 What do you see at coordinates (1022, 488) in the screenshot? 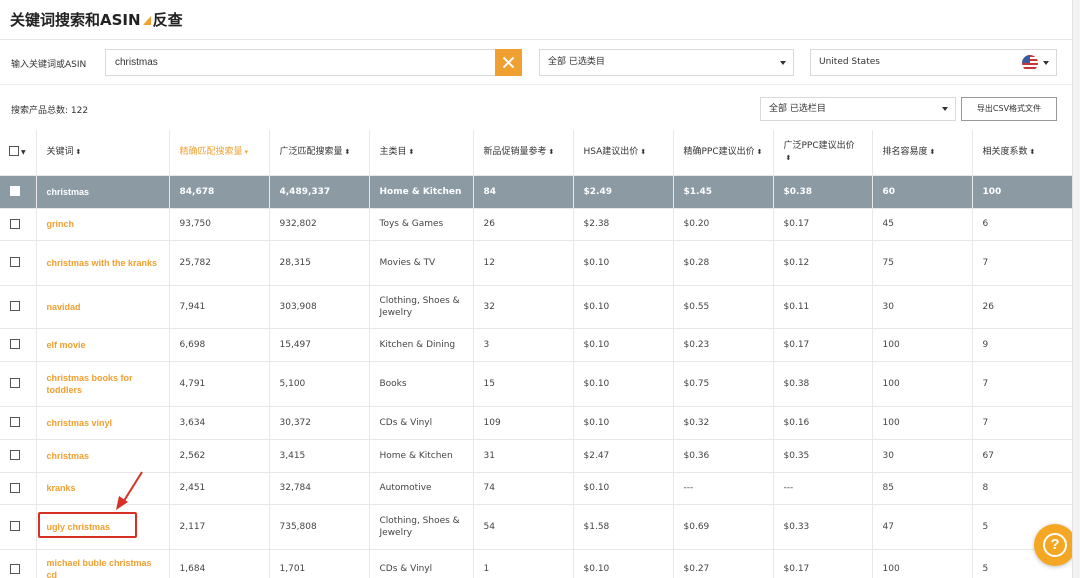
I see `cell-relevance: 8` at bounding box center [1022, 488].